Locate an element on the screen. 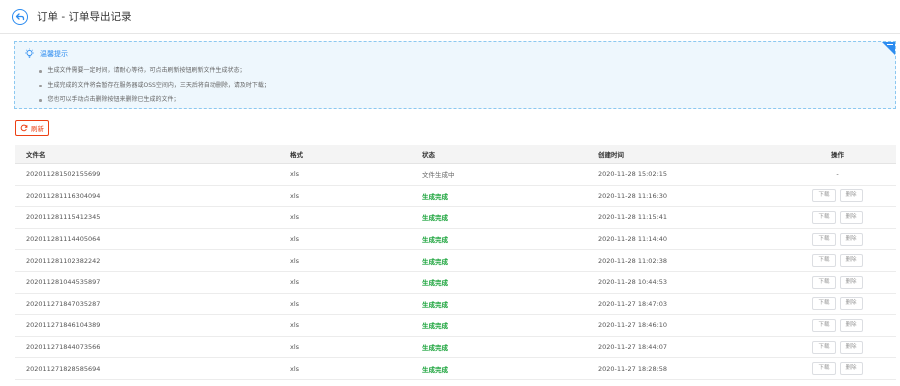 The image size is (900, 386). created-cell: 2020-11-28 10:44:53 is located at coordinates (633, 282).